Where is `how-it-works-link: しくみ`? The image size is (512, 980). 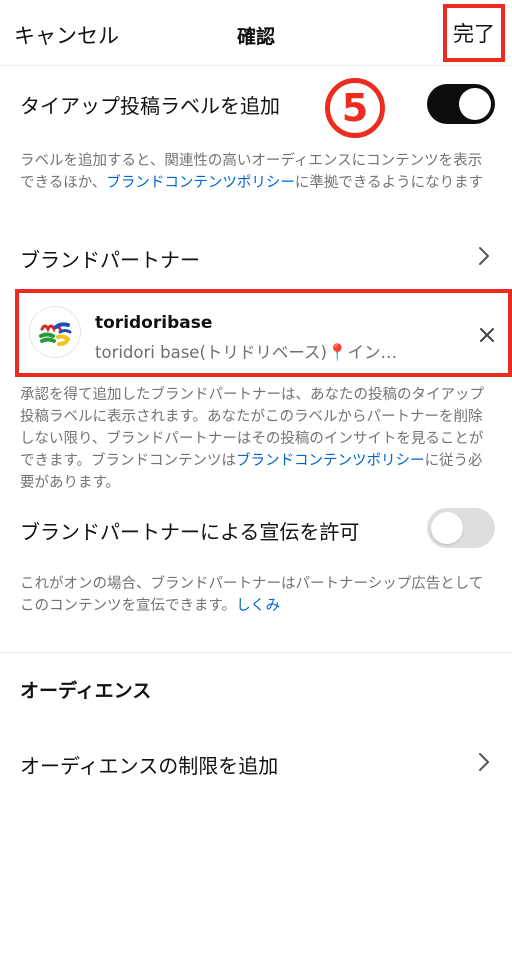 how-it-works-link: しくみ is located at coordinates (258, 606).